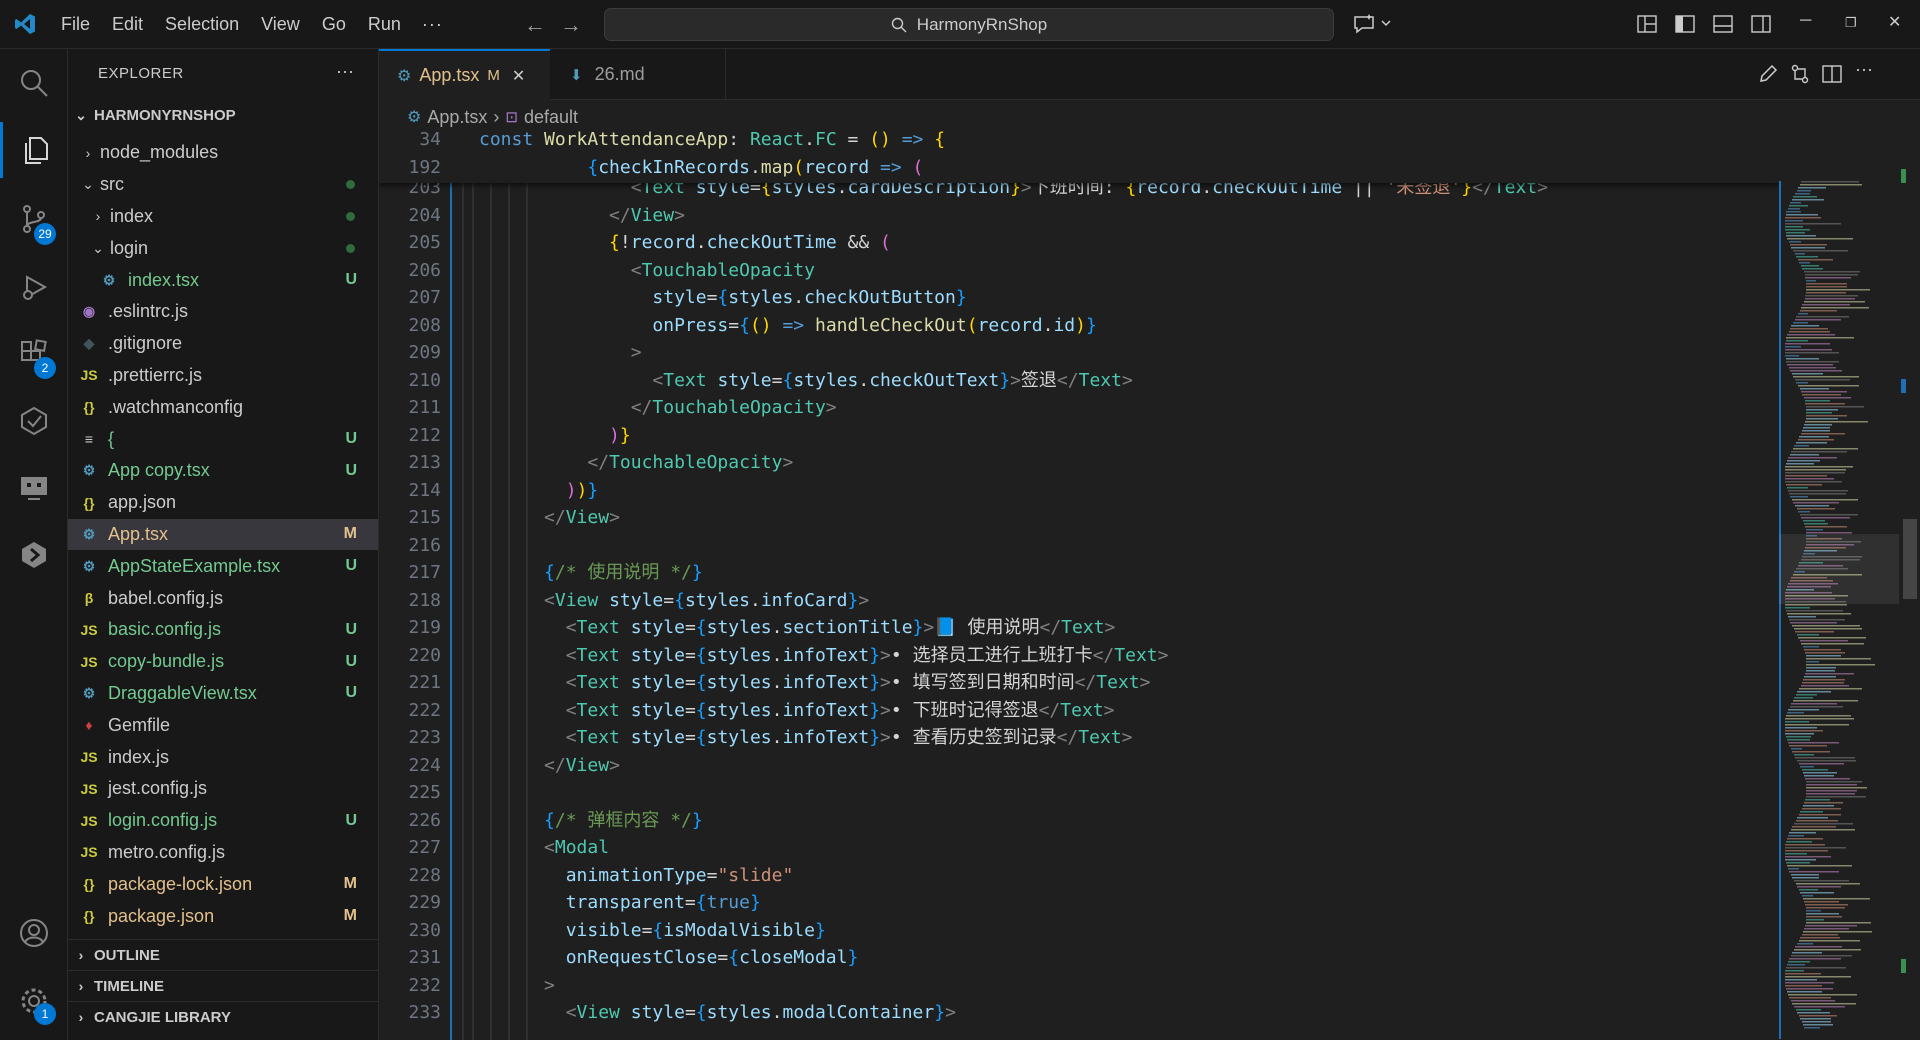 The width and height of the screenshot is (1920, 1040). I want to click on menu-more-button: ···, so click(432, 24).